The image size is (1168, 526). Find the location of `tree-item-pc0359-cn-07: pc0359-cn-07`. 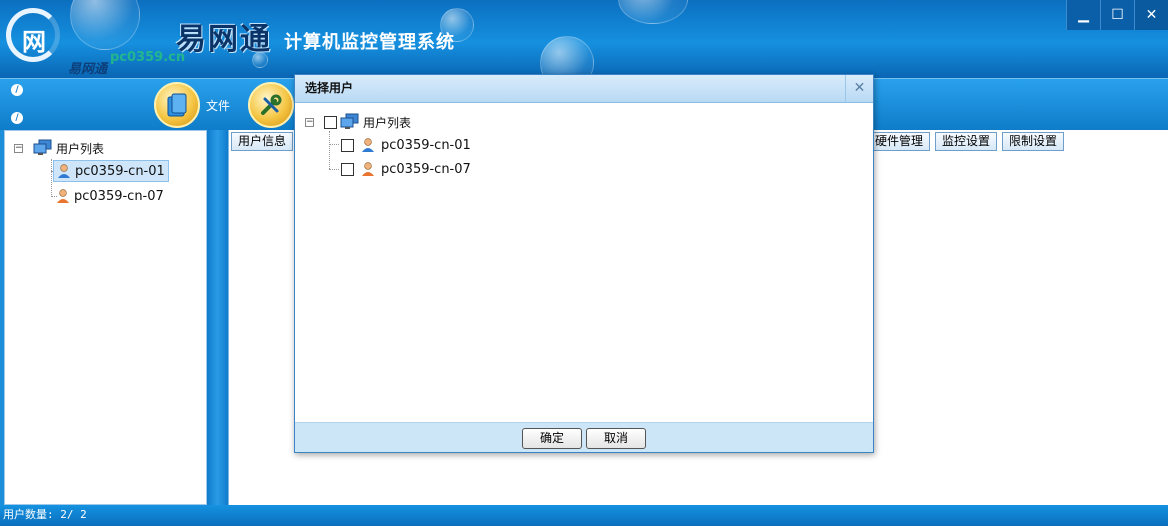

tree-item-pc0359-cn-07: pc0359-cn-07 is located at coordinates (109, 196).